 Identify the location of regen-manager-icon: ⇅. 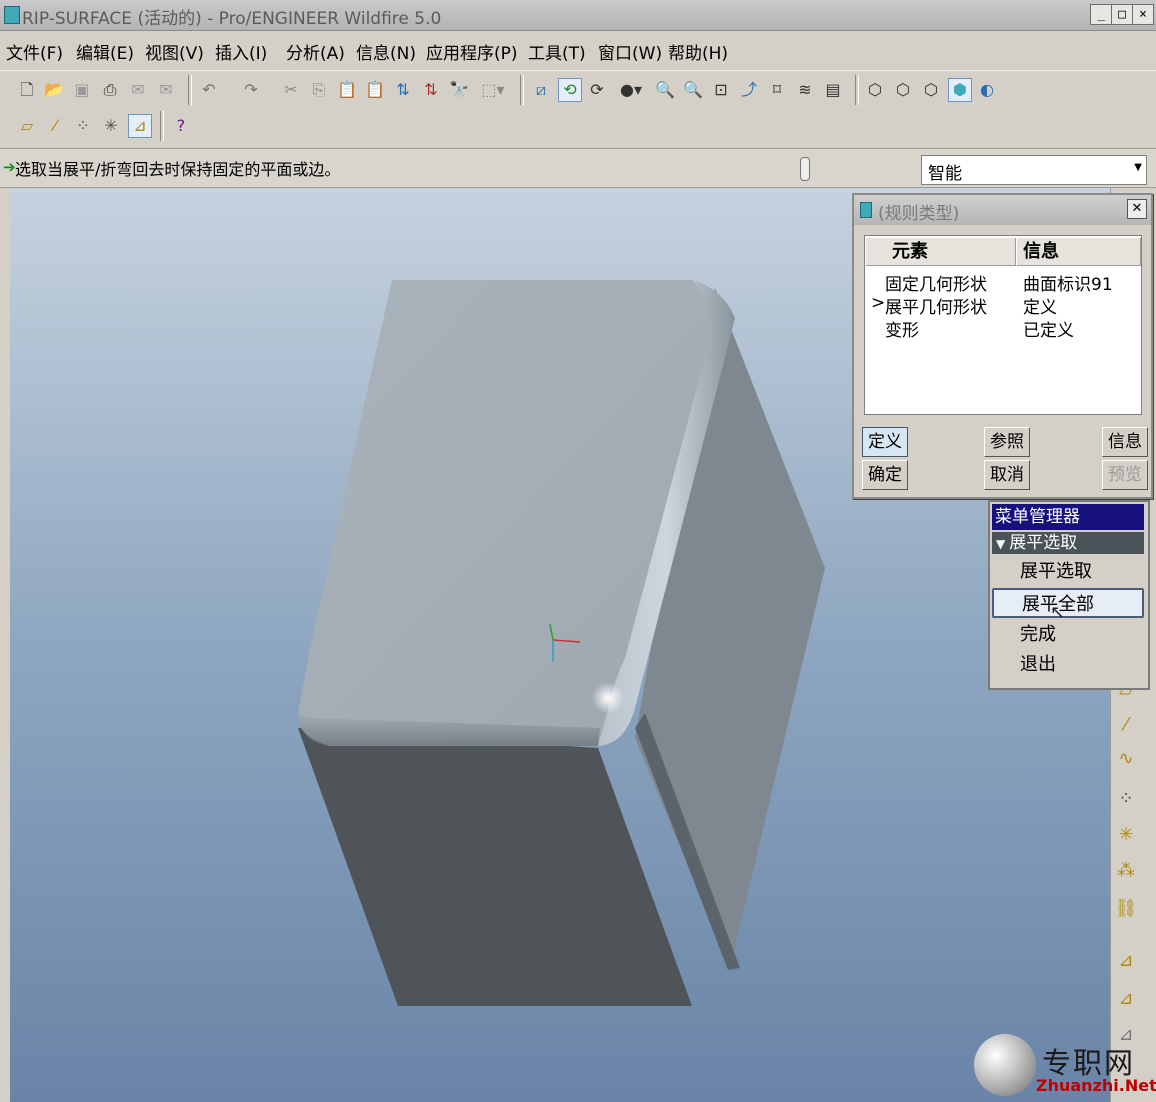
(431, 90).